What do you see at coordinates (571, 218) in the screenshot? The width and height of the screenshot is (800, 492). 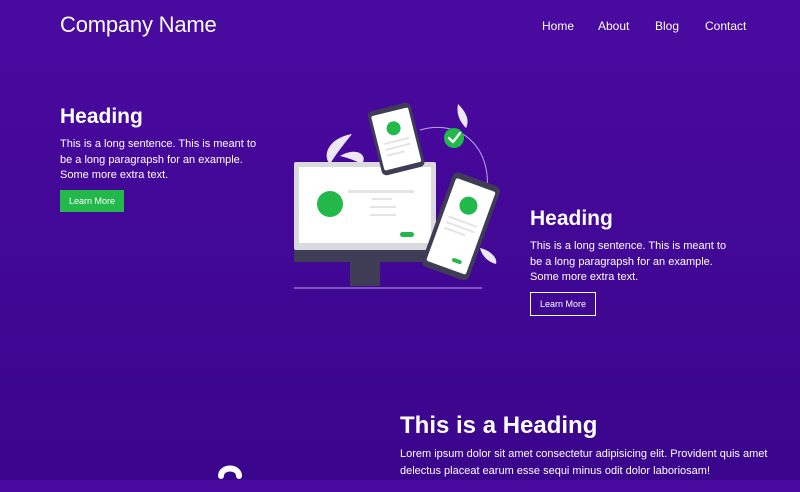 I see `hero-right-heading: Heading` at bounding box center [571, 218].